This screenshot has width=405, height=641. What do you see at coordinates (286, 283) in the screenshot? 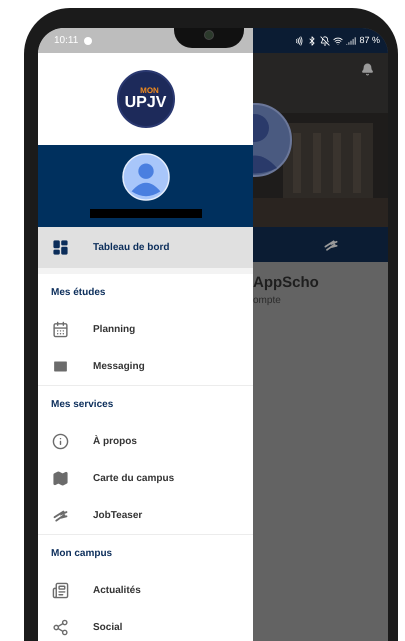
I see `background-title: AppScho` at bounding box center [286, 283].